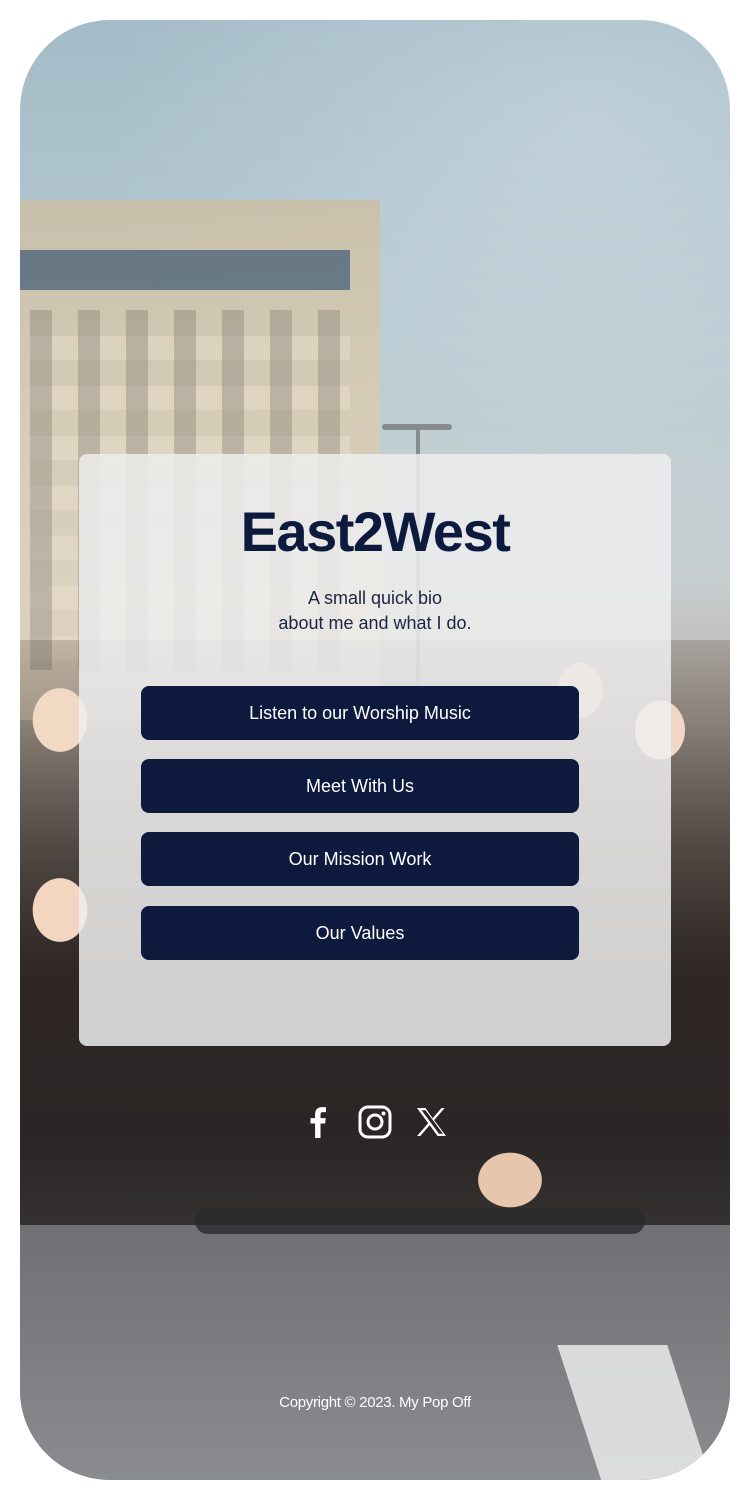 The height and width of the screenshot is (1500, 750). I want to click on link-button-worship-music: Listen to our Worship Music, so click(360, 713).